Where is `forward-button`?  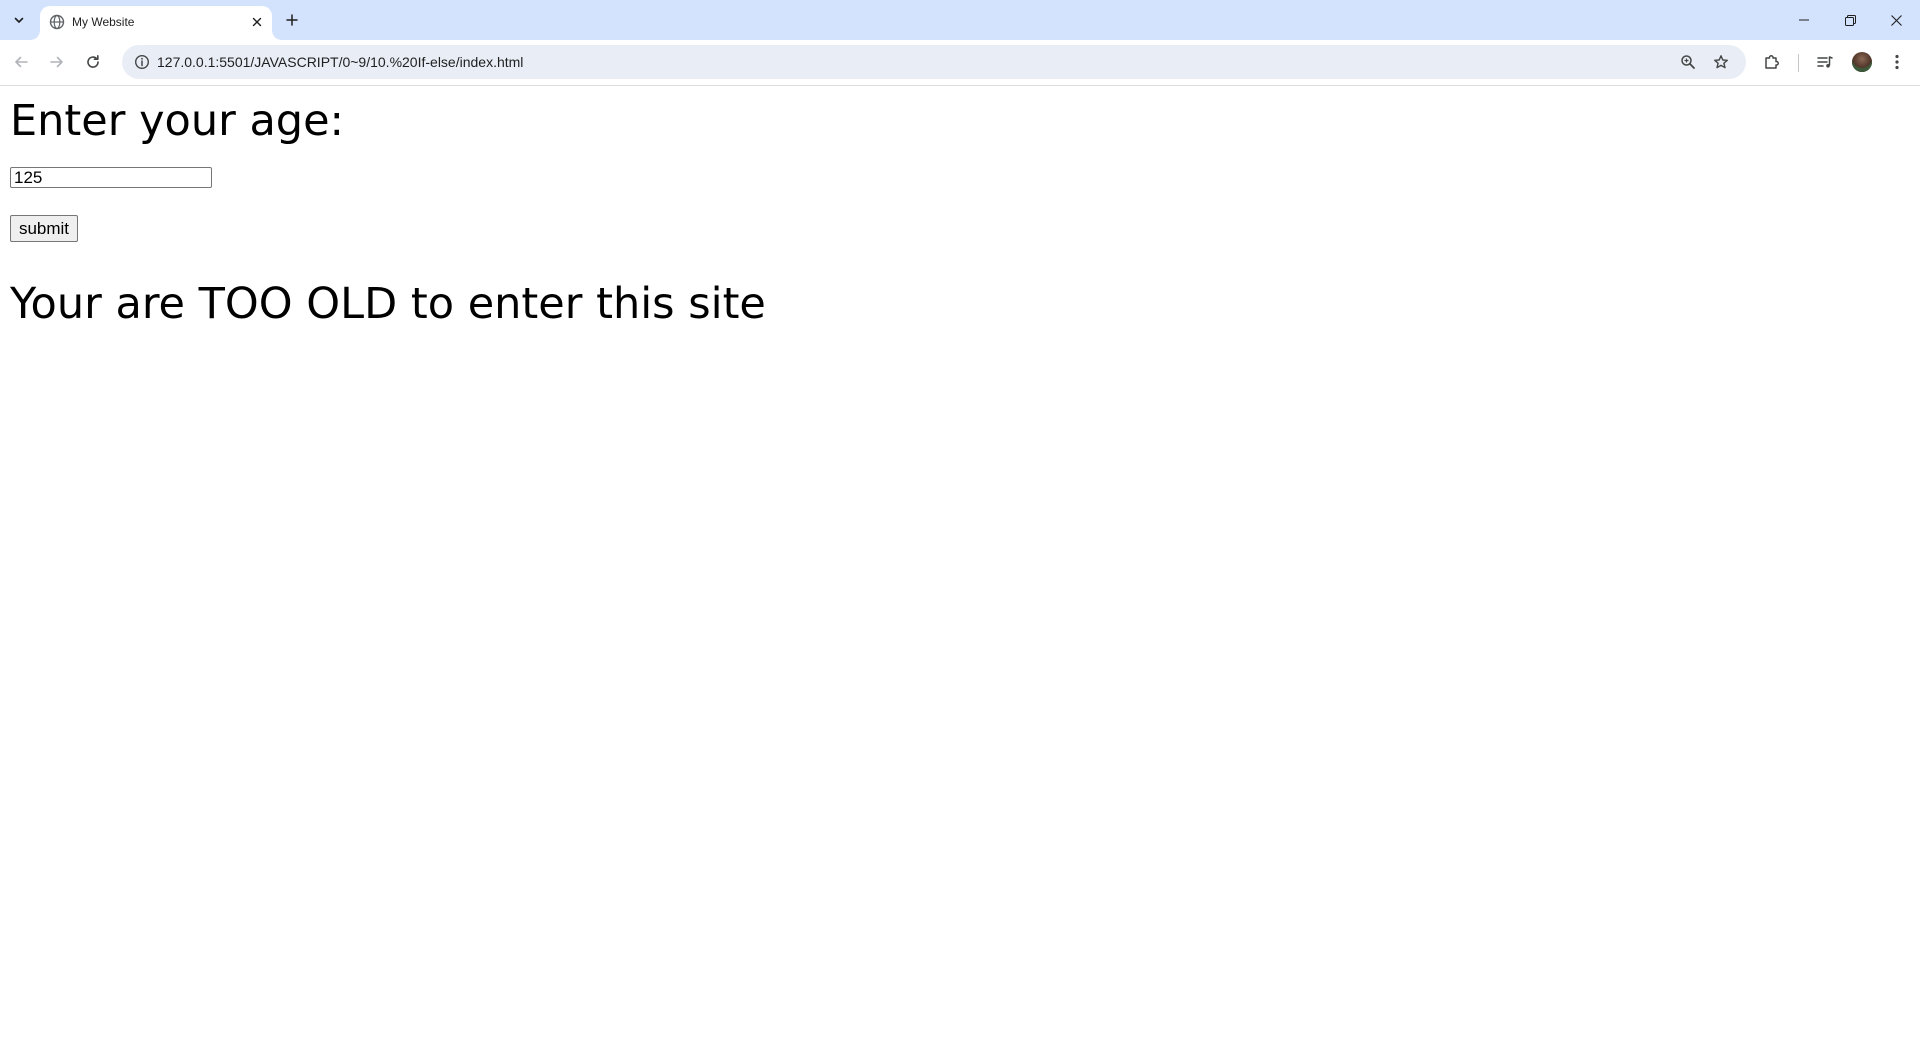
forward-button is located at coordinates (57, 62).